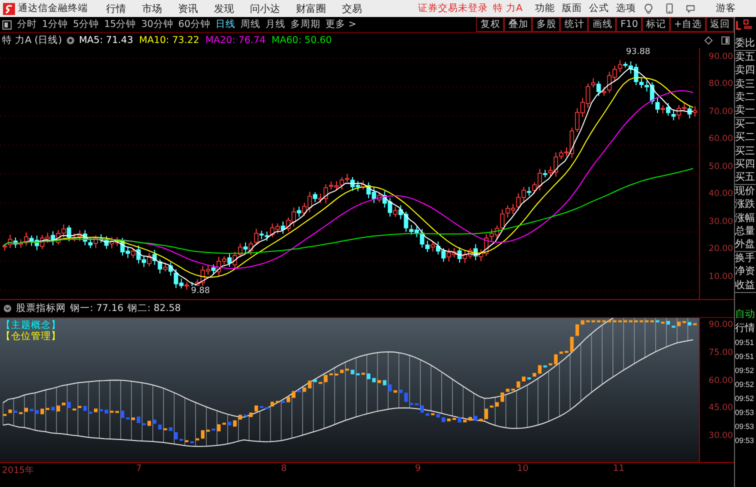 This screenshot has width=756, height=487. Describe the element at coordinates (721, 195) in the screenshot. I see `axis-label: 40.00` at that location.